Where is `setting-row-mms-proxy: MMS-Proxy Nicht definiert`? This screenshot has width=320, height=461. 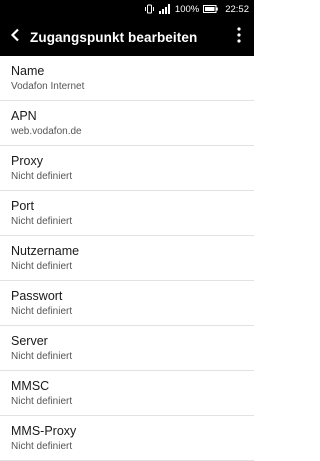 setting-row-mms-proxy: MMS-Proxy Nicht definiert is located at coordinates (127, 438).